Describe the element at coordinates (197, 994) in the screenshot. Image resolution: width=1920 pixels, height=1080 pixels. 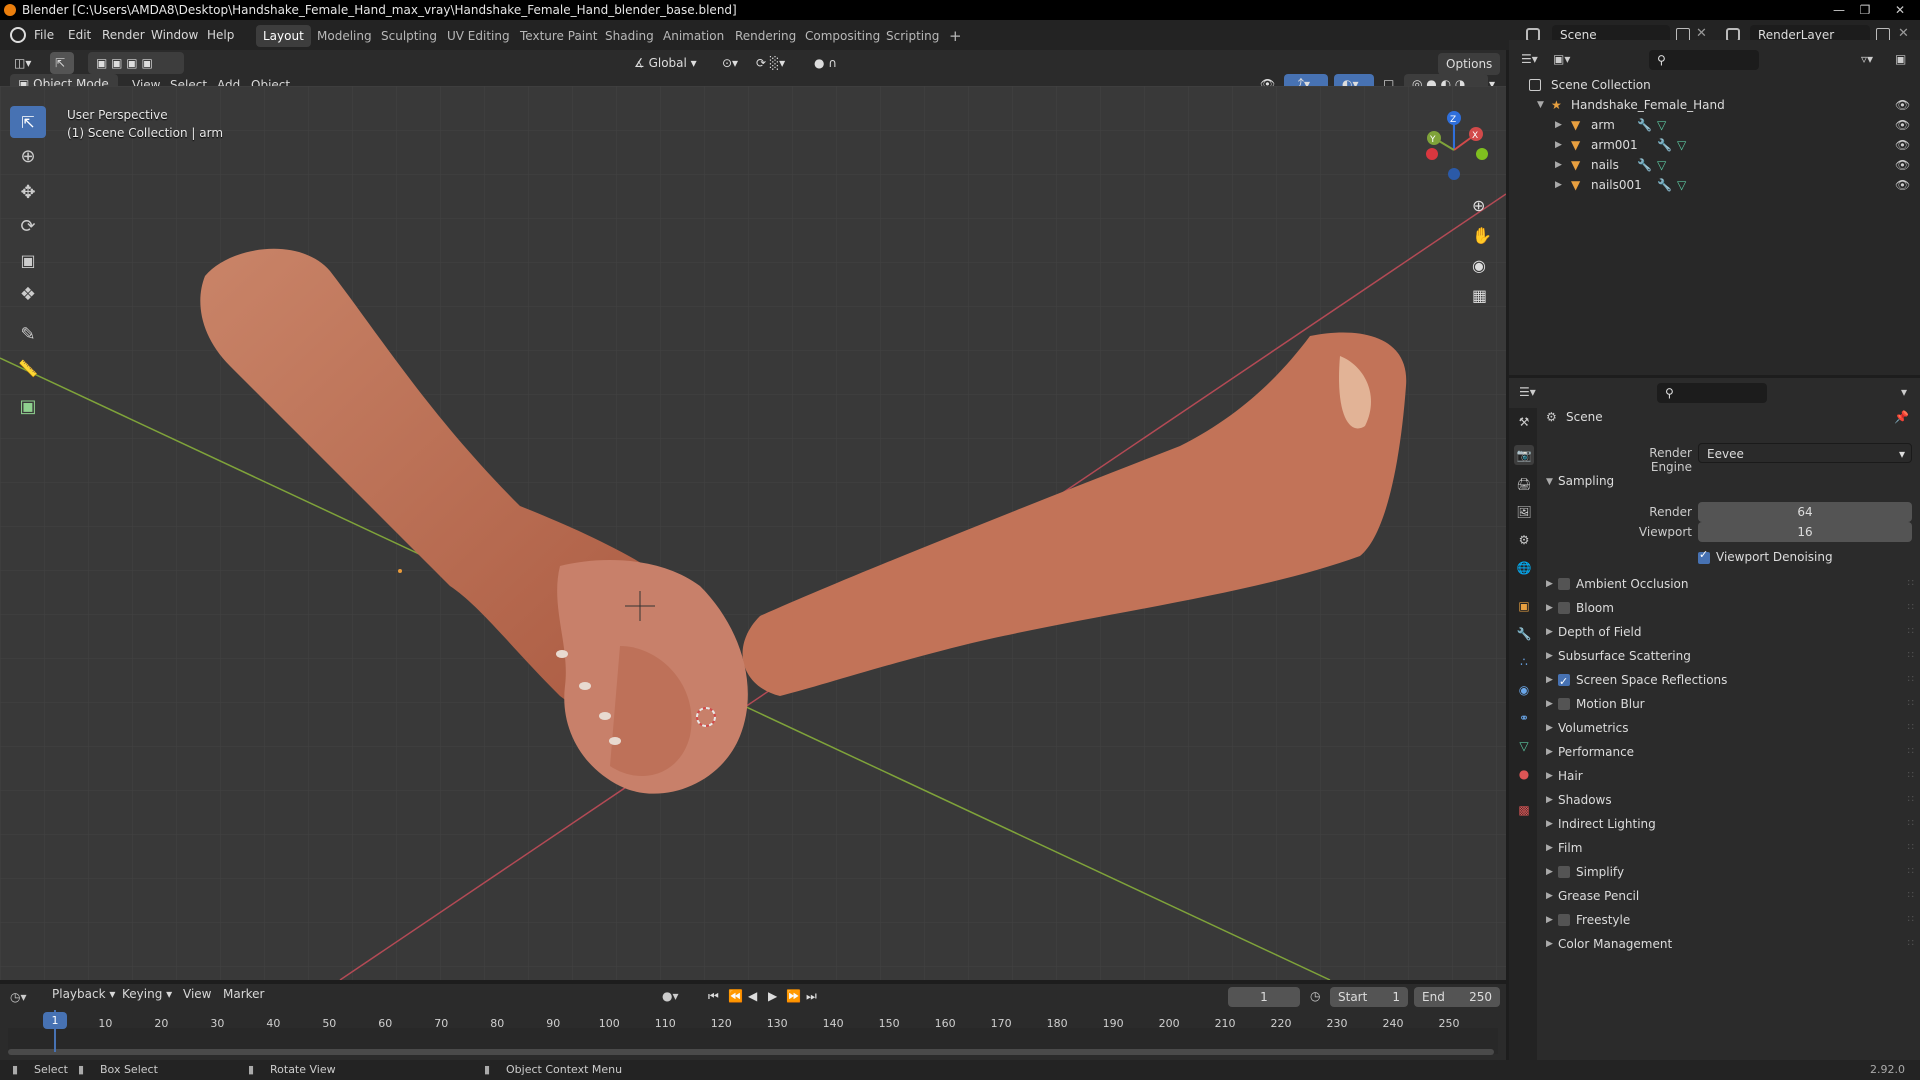
I see `timeline-menu-view: View` at that location.